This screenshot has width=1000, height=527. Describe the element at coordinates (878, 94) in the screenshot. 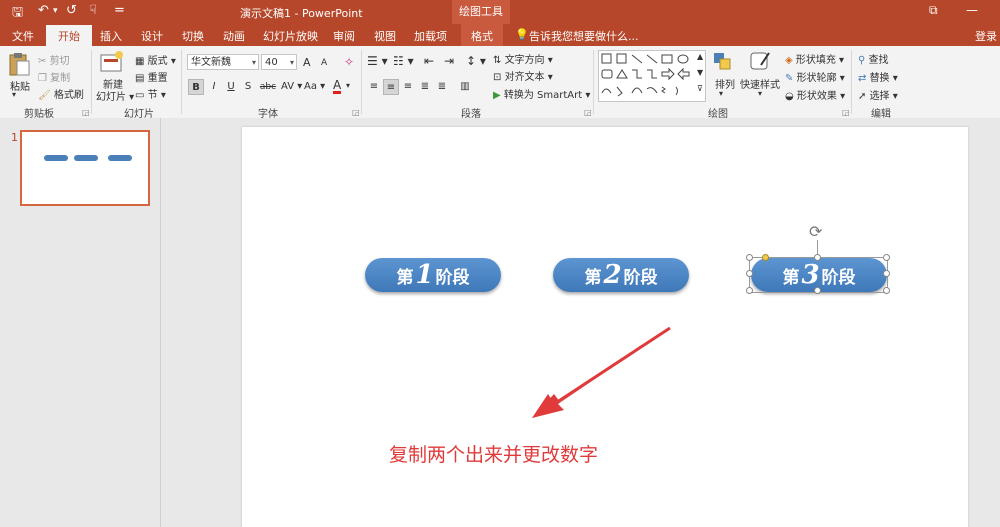

I see `select-button: ➚ 选择 ▾` at that location.